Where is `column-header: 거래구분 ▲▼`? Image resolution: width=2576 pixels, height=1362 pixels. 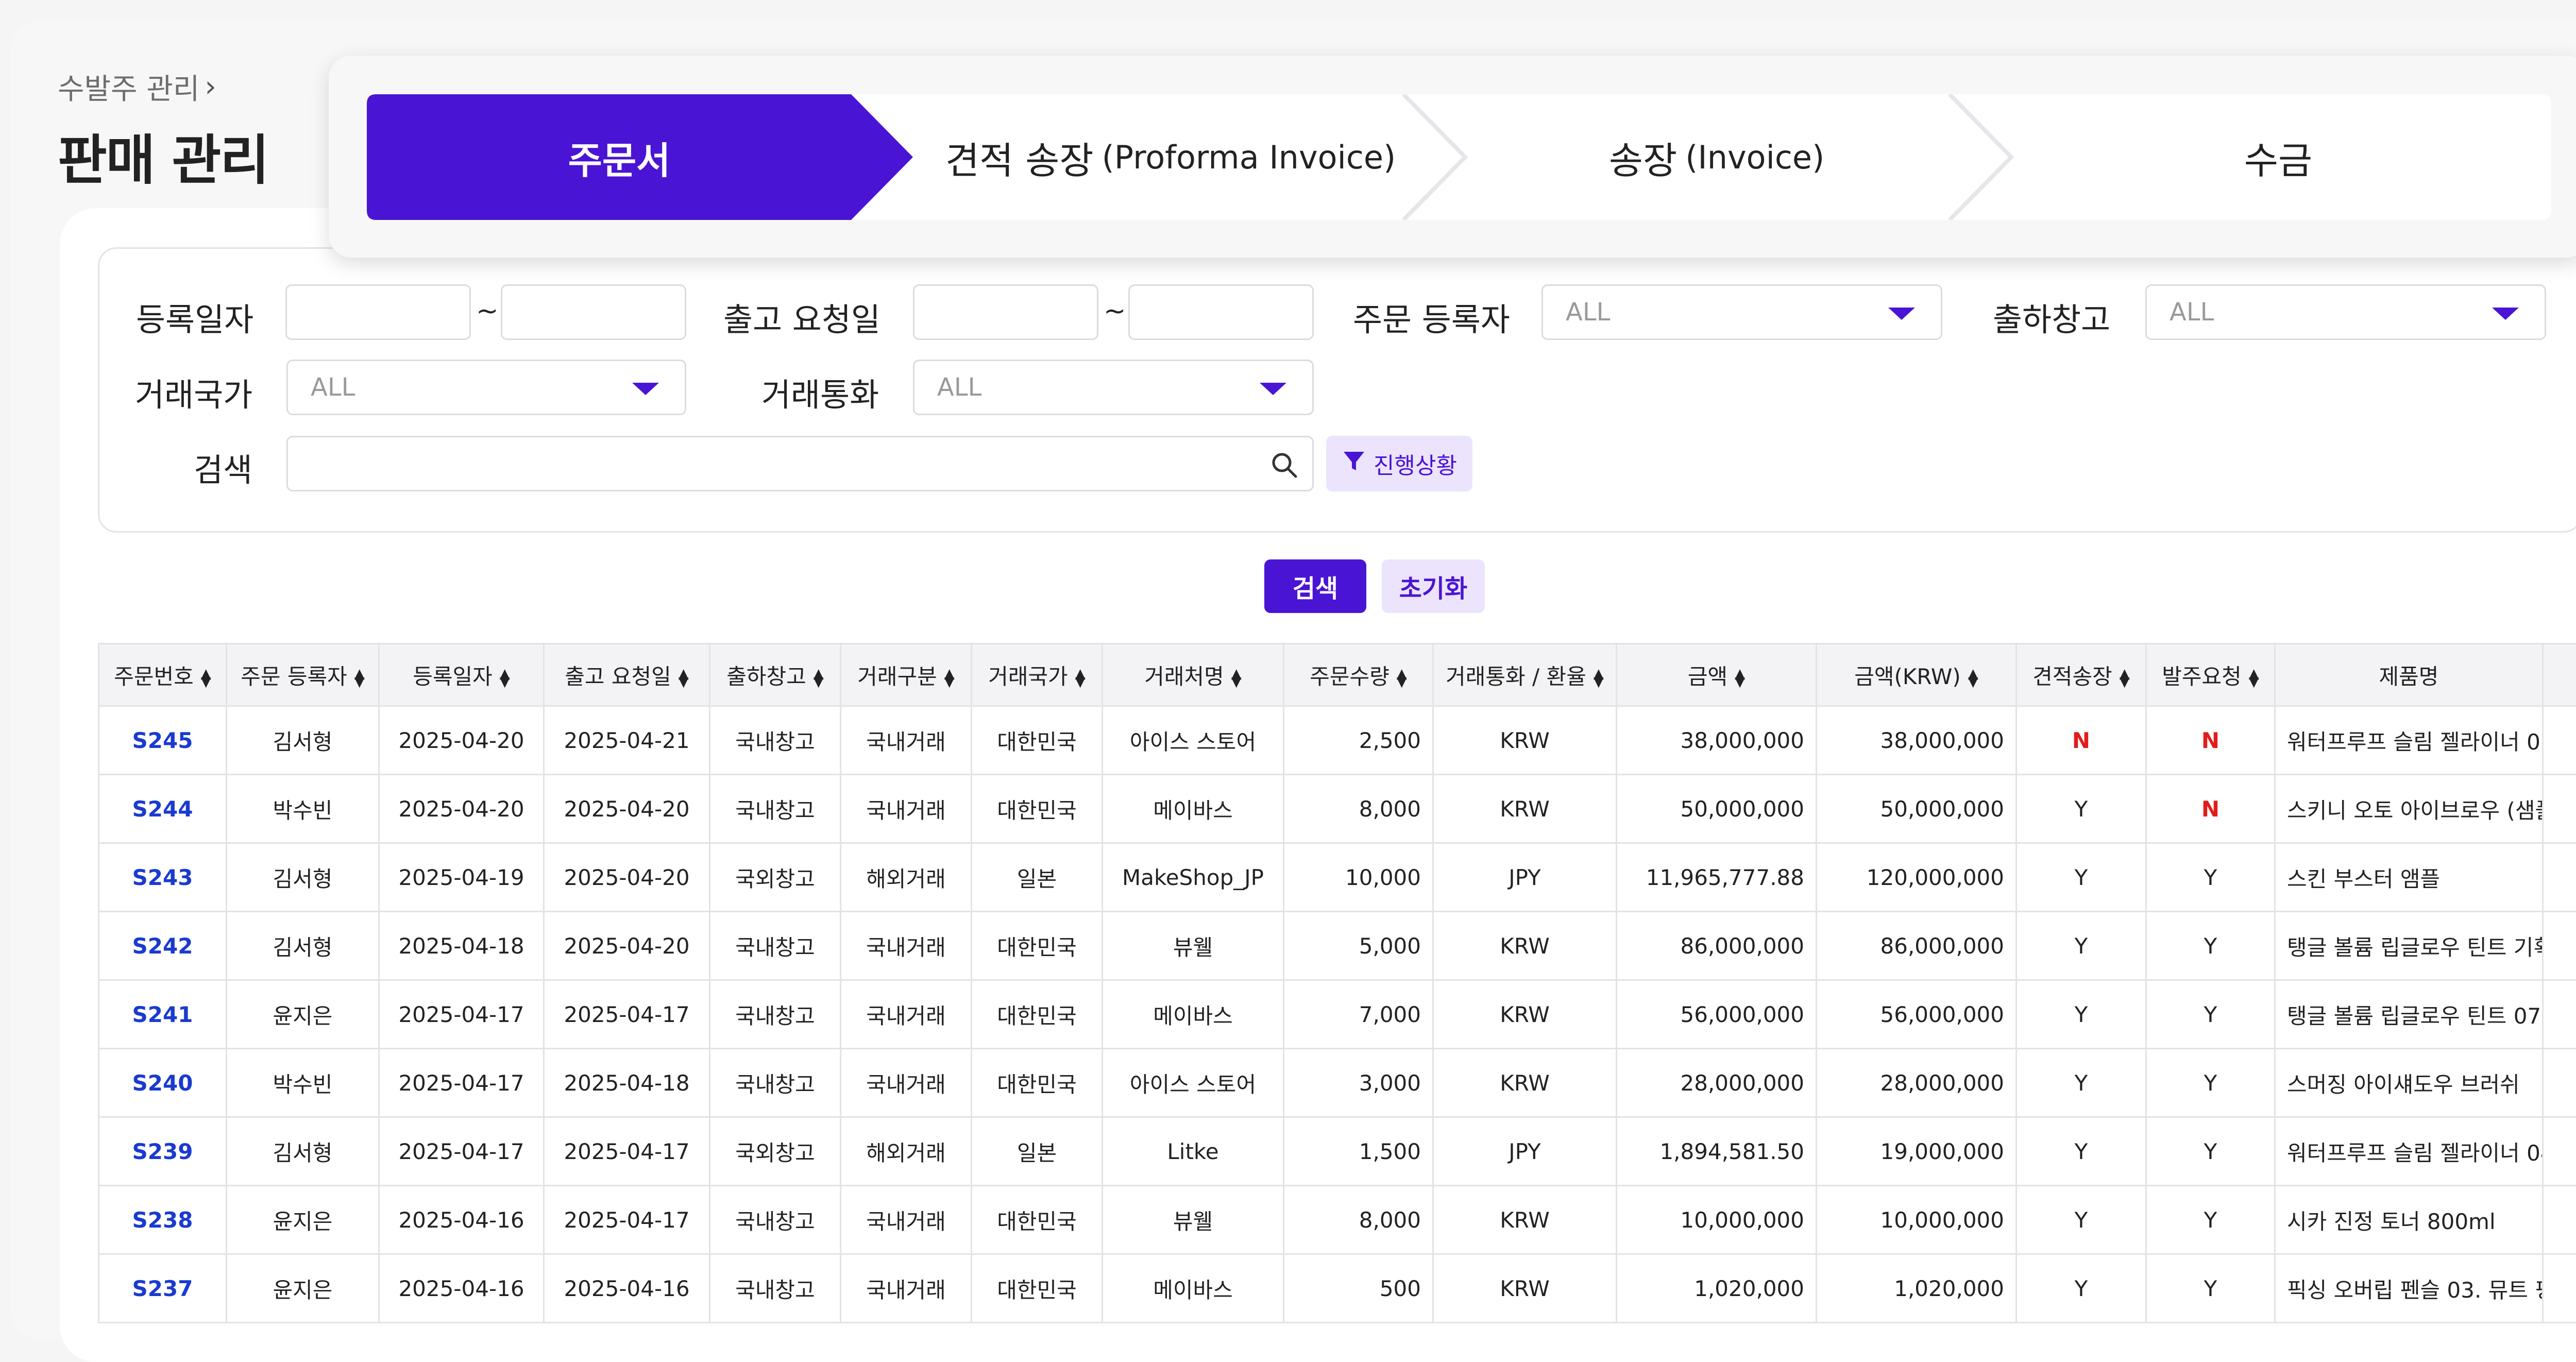
column-header: 거래구분 ▲▼ is located at coordinates (906, 675).